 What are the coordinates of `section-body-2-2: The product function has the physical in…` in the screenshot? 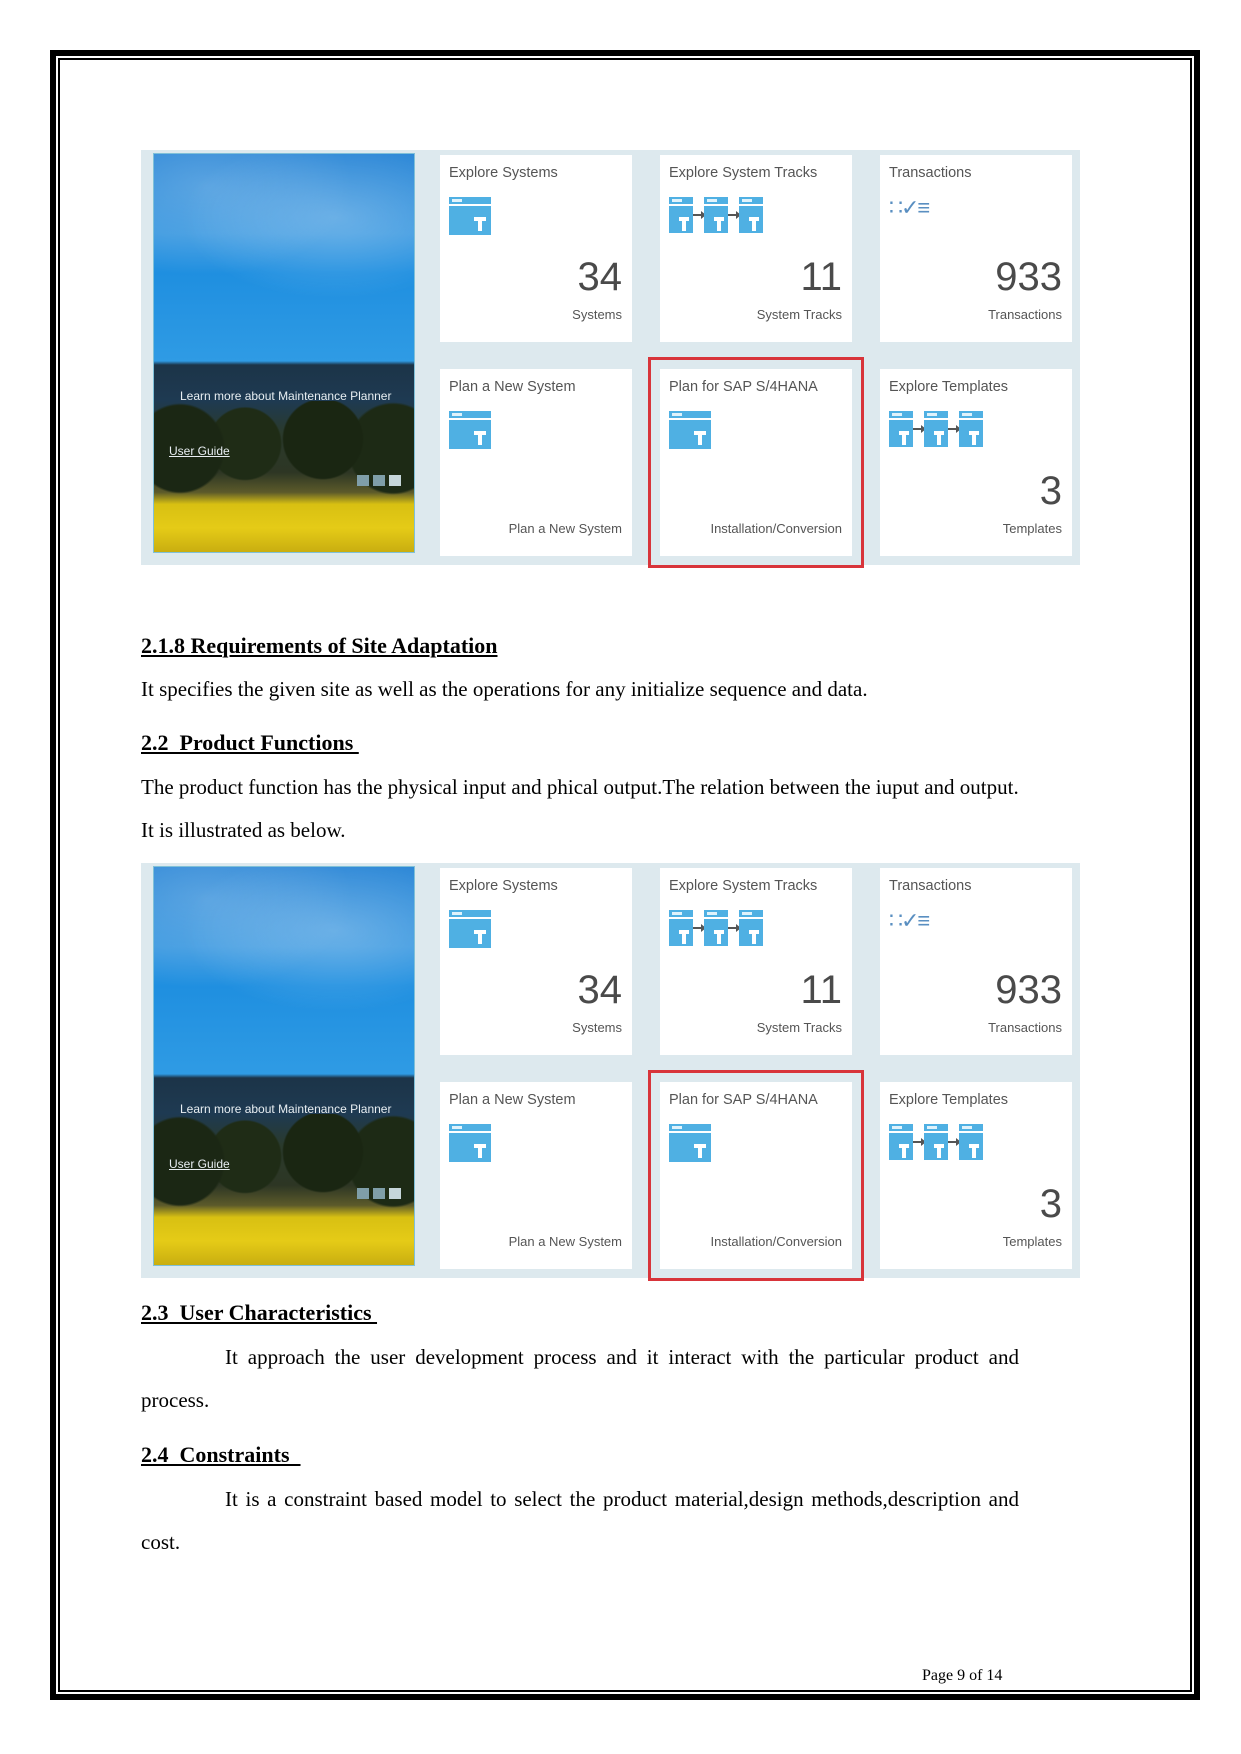 It's located at (580, 808).